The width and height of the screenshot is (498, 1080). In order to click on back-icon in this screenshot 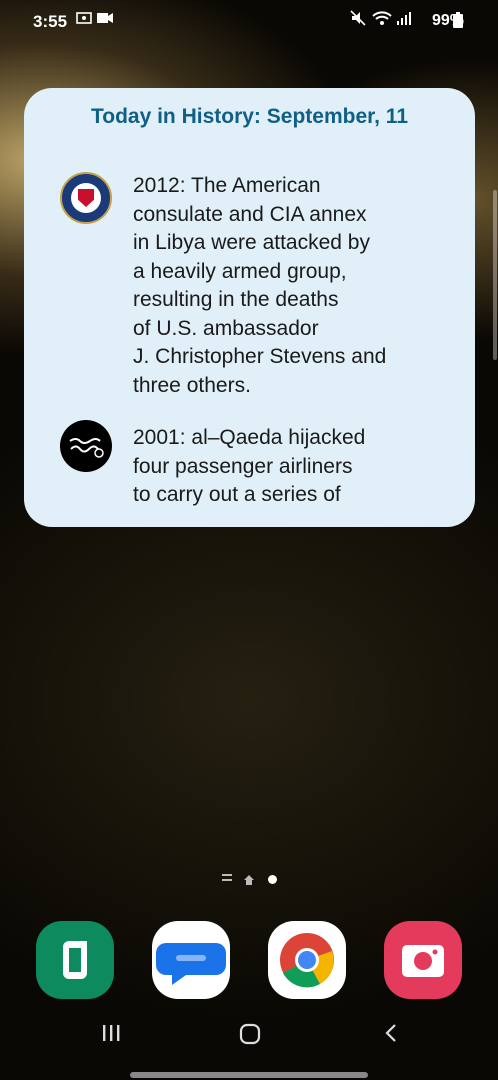, I will do `click(391, 1036)`.